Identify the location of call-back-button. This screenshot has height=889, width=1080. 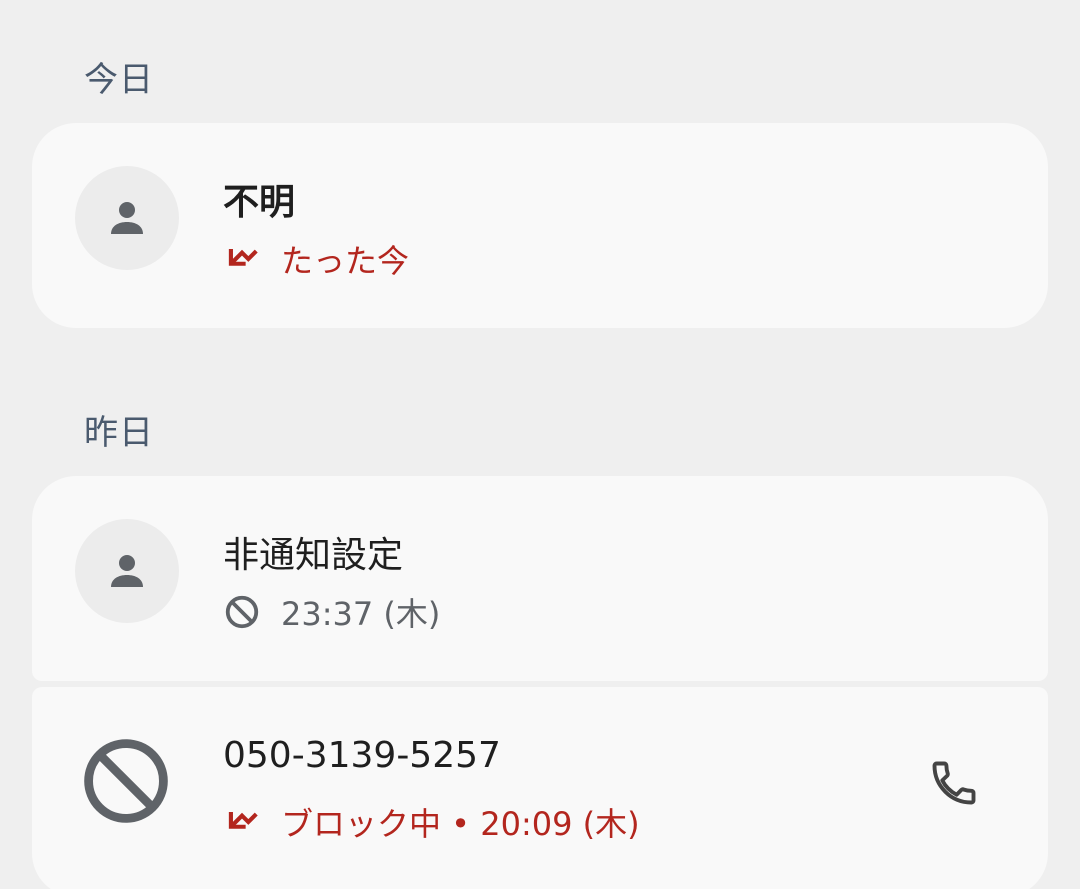
(954, 783).